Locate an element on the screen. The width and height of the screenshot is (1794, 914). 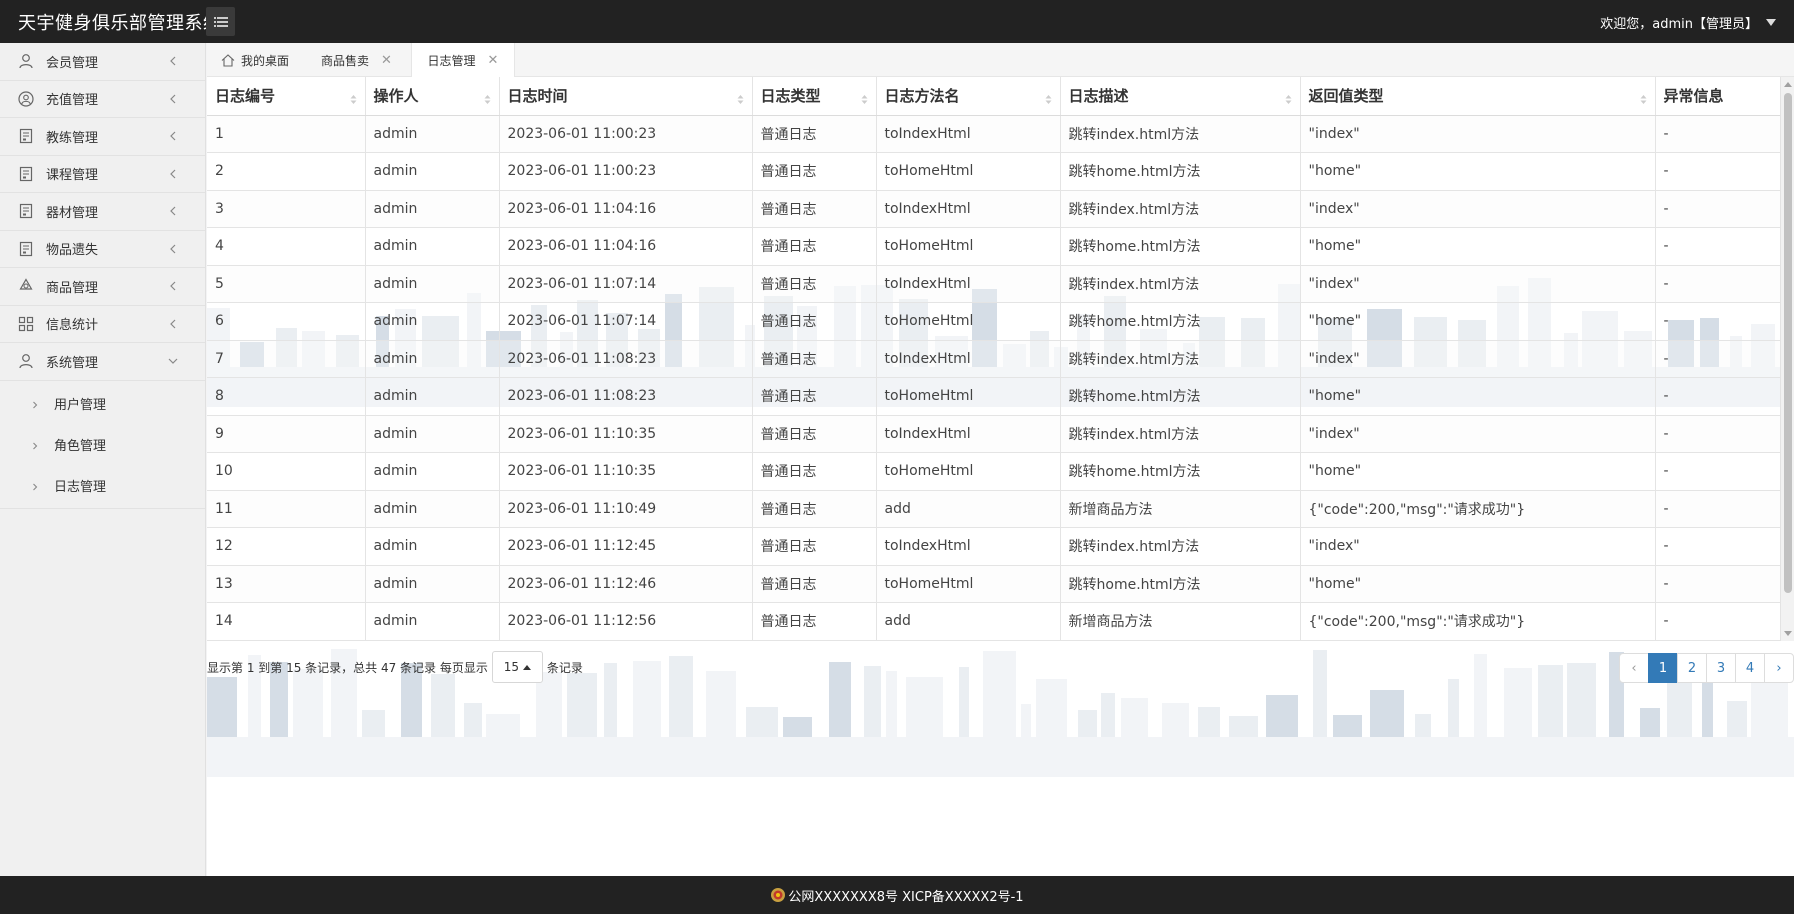
page-size-select: 15 is located at coordinates (517, 667).